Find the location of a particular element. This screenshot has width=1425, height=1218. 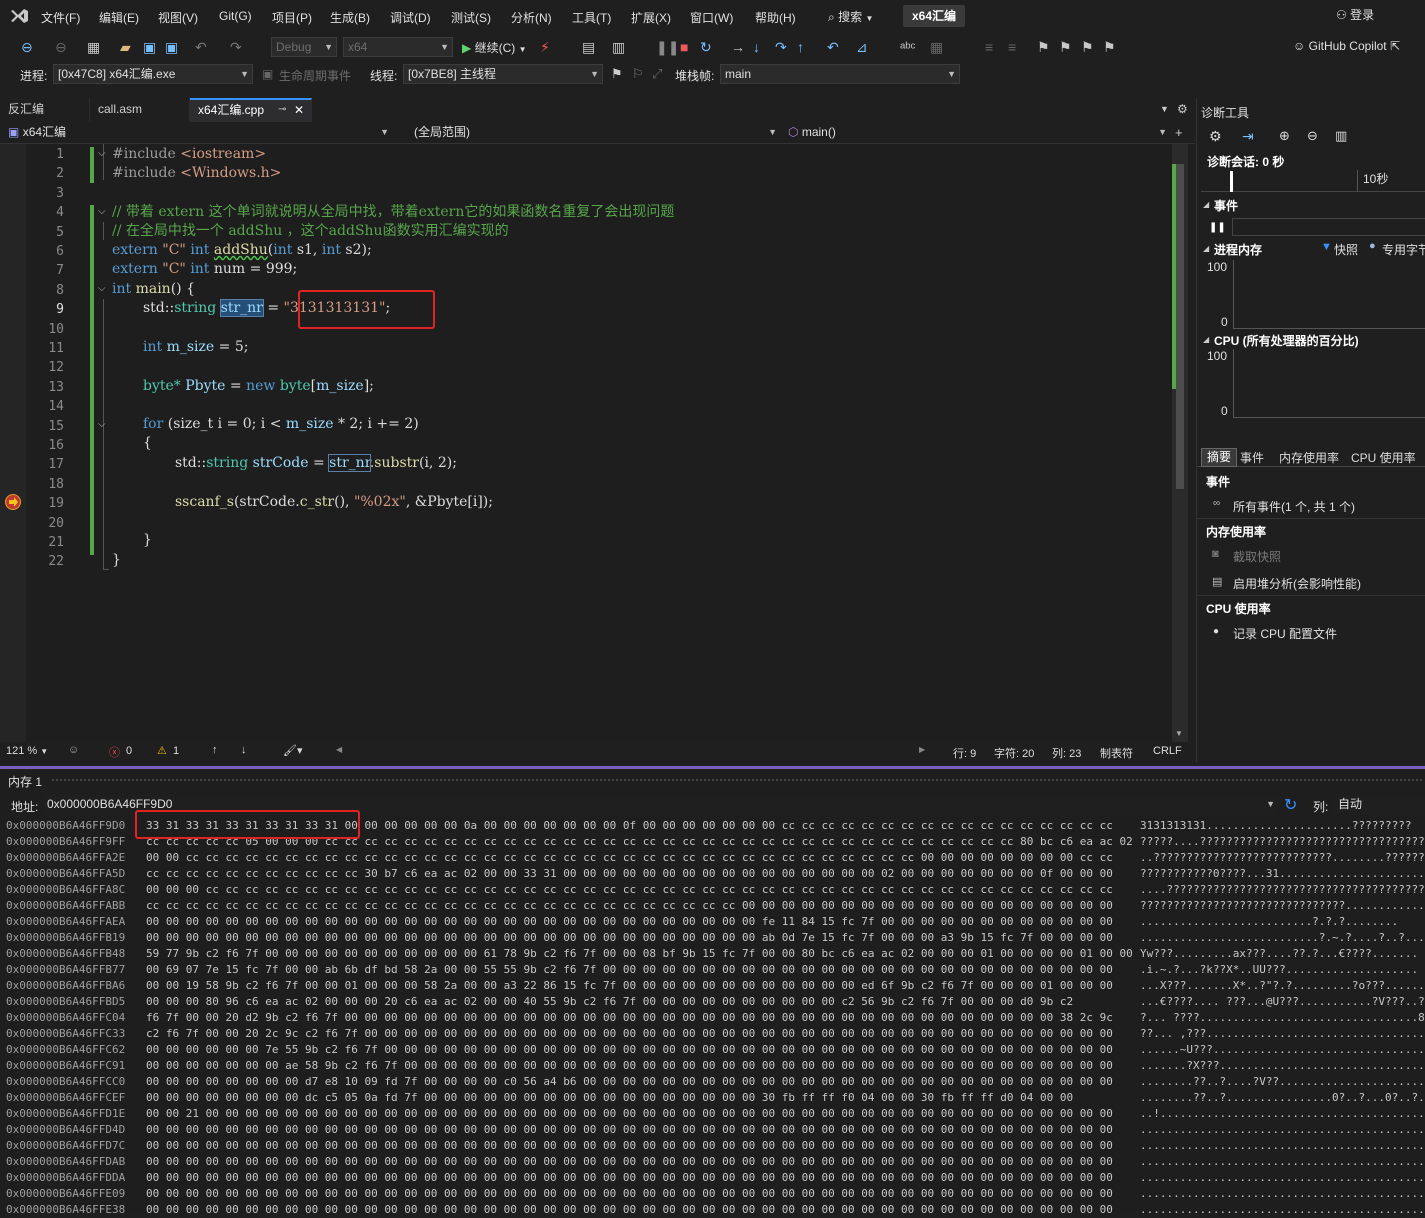

stop-icon: ■ is located at coordinates (684, 47).